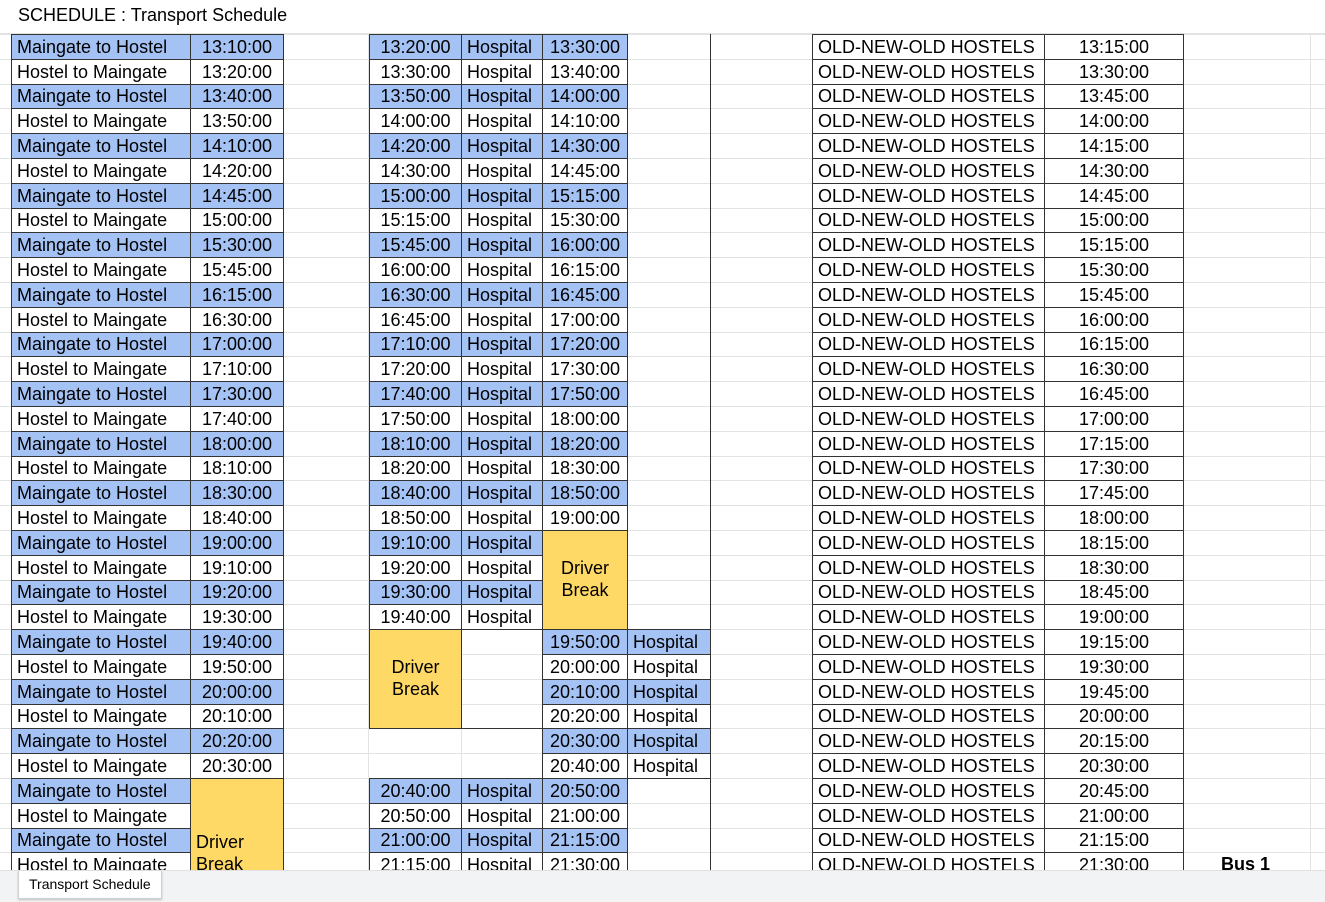  I want to click on hospital-return-cell: 17:20:00, so click(585, 344).